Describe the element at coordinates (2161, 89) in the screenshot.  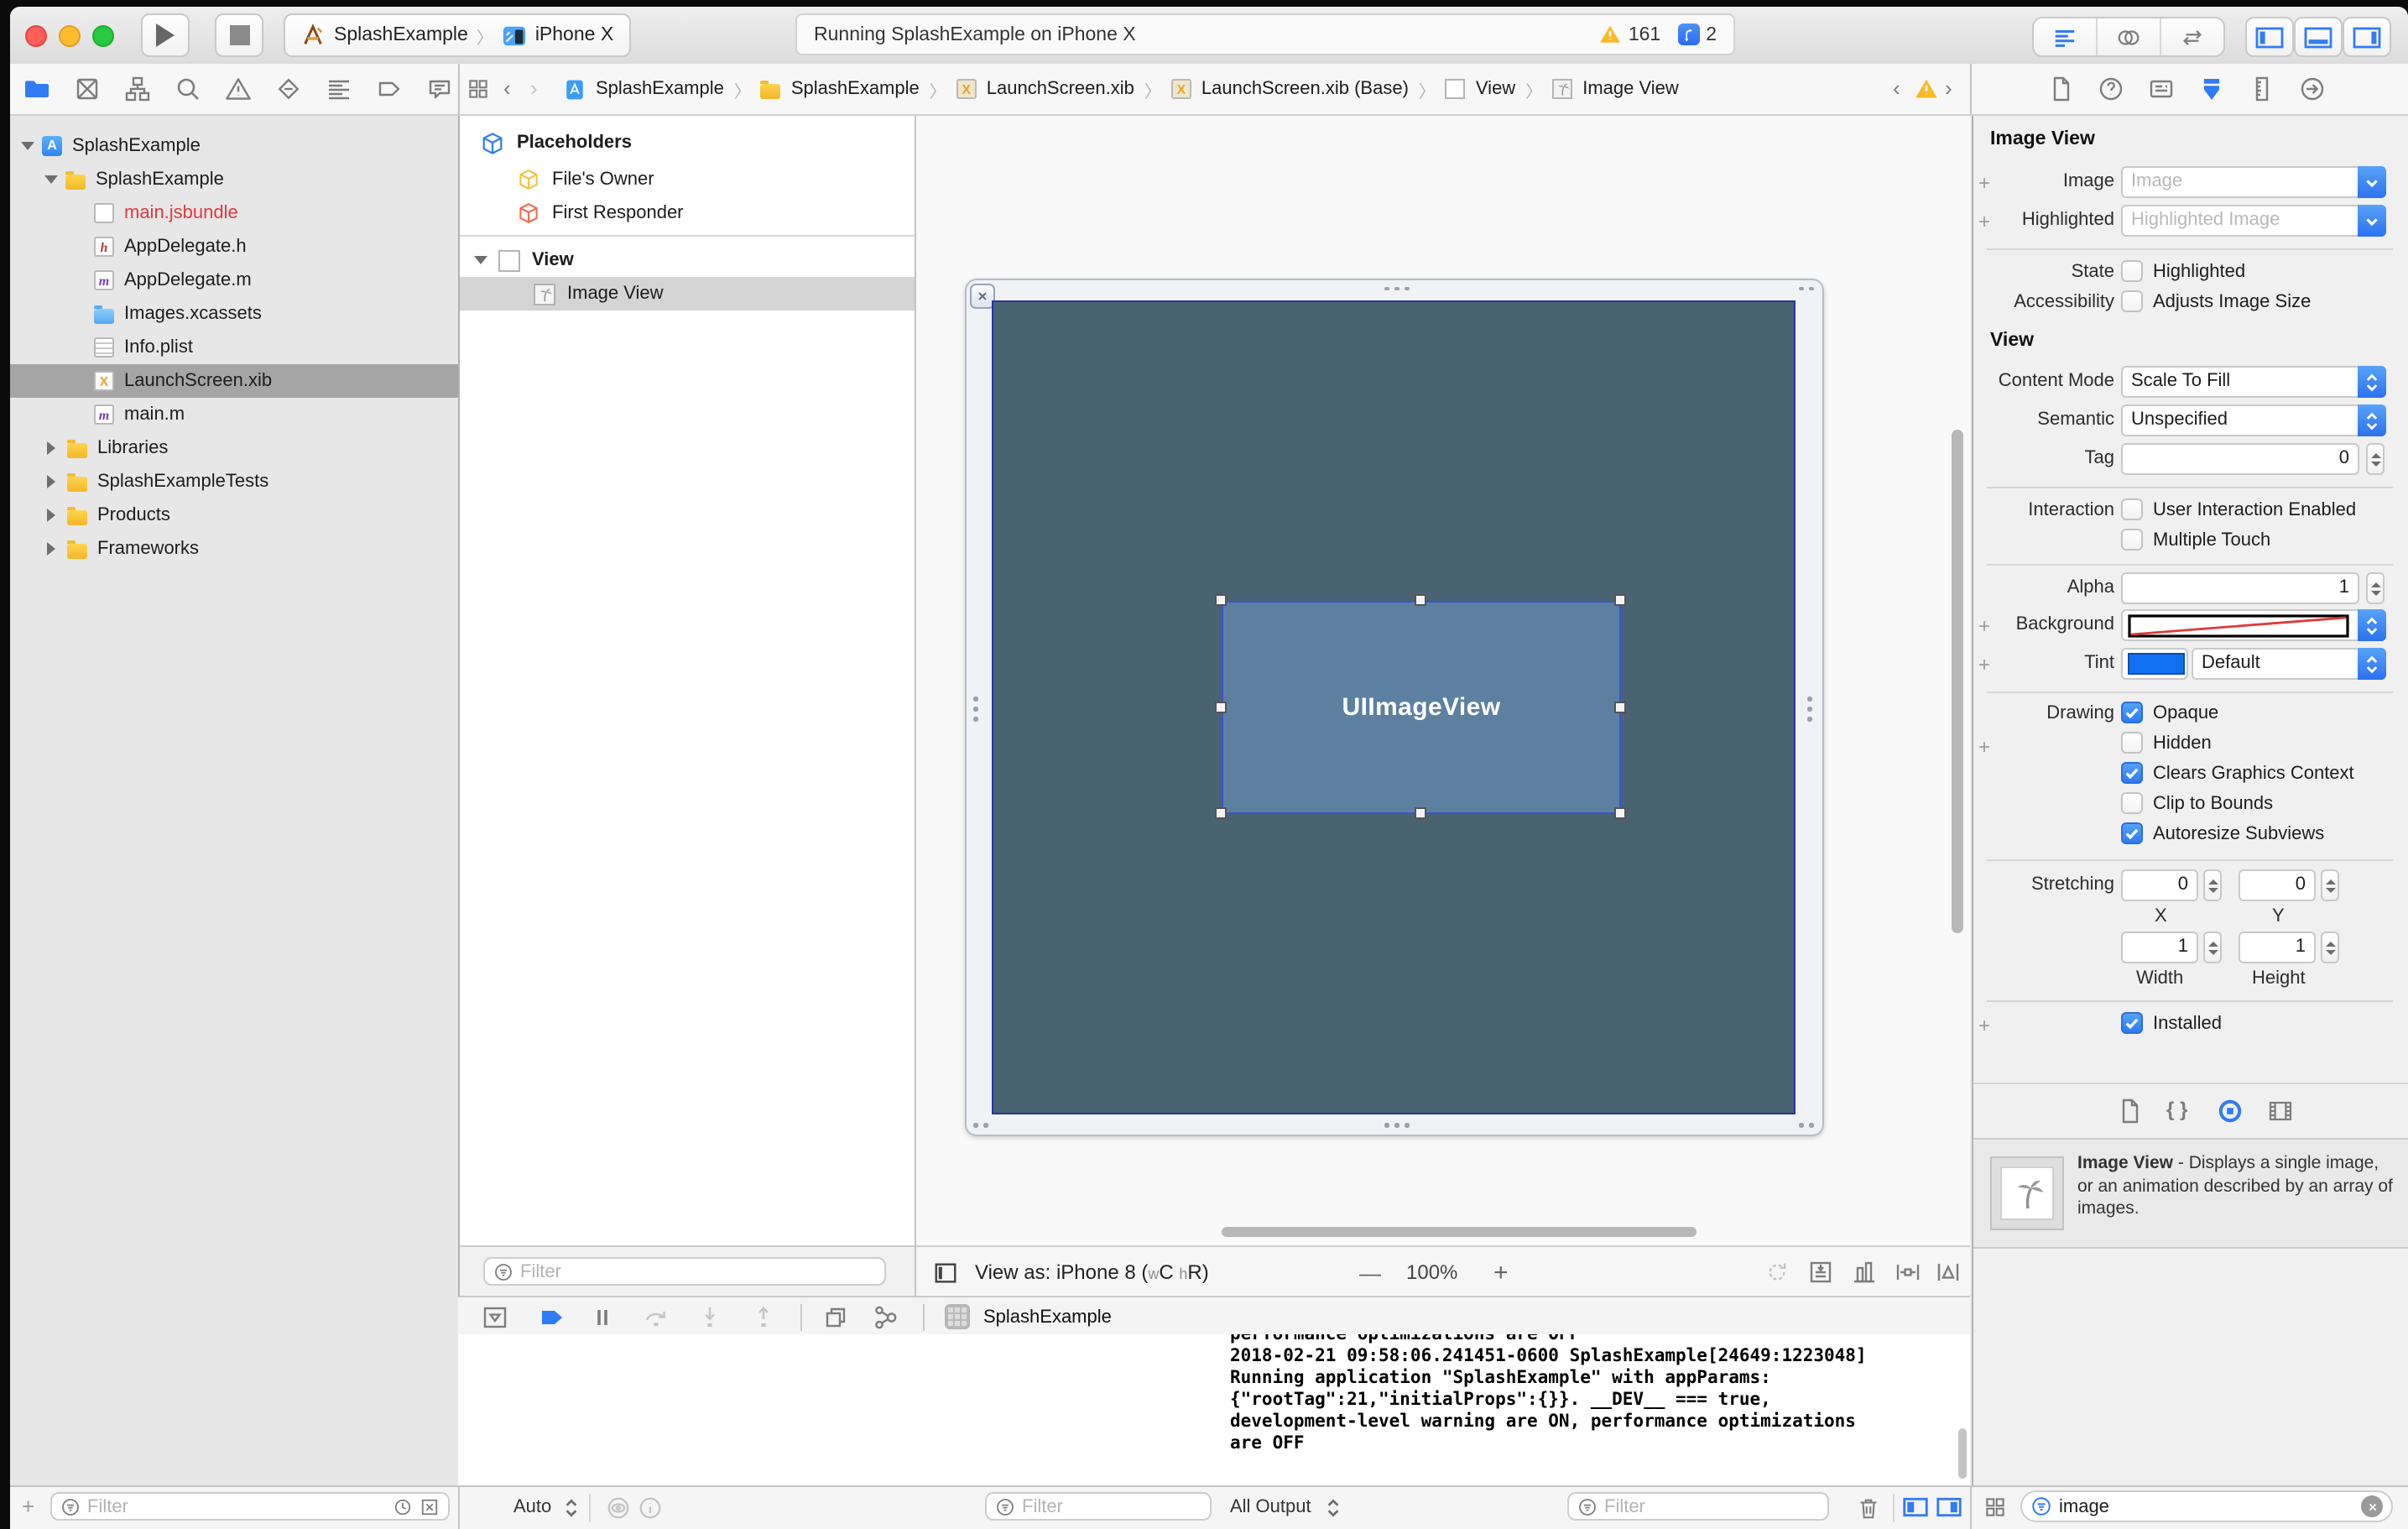
I see `tab-identity-inspector` at that location.